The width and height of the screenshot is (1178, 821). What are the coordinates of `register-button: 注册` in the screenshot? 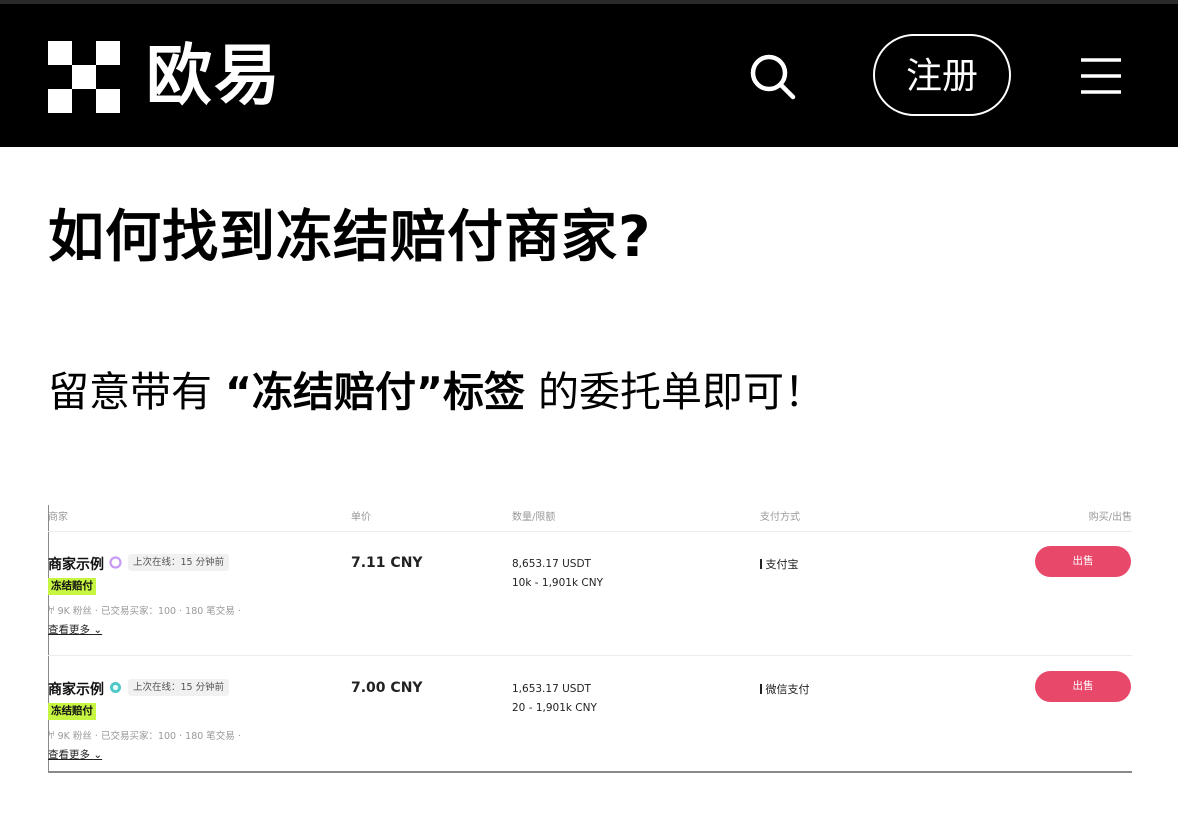 It's located at (942, 75).